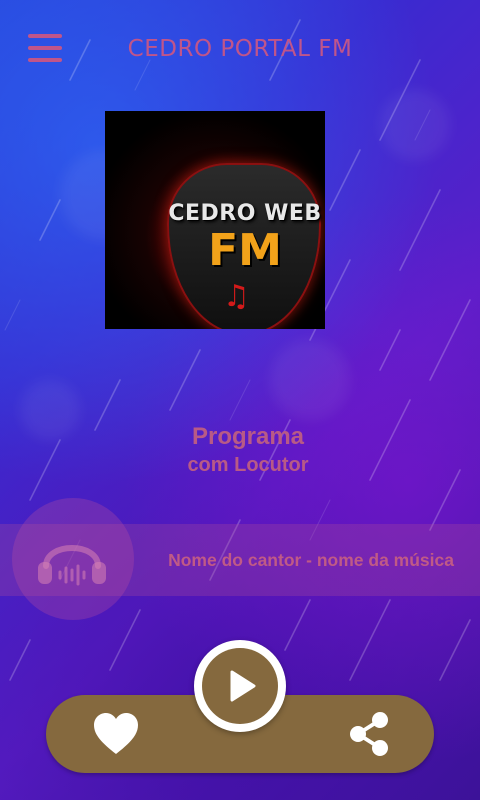  I want to click on share-button, so click(369, 734).